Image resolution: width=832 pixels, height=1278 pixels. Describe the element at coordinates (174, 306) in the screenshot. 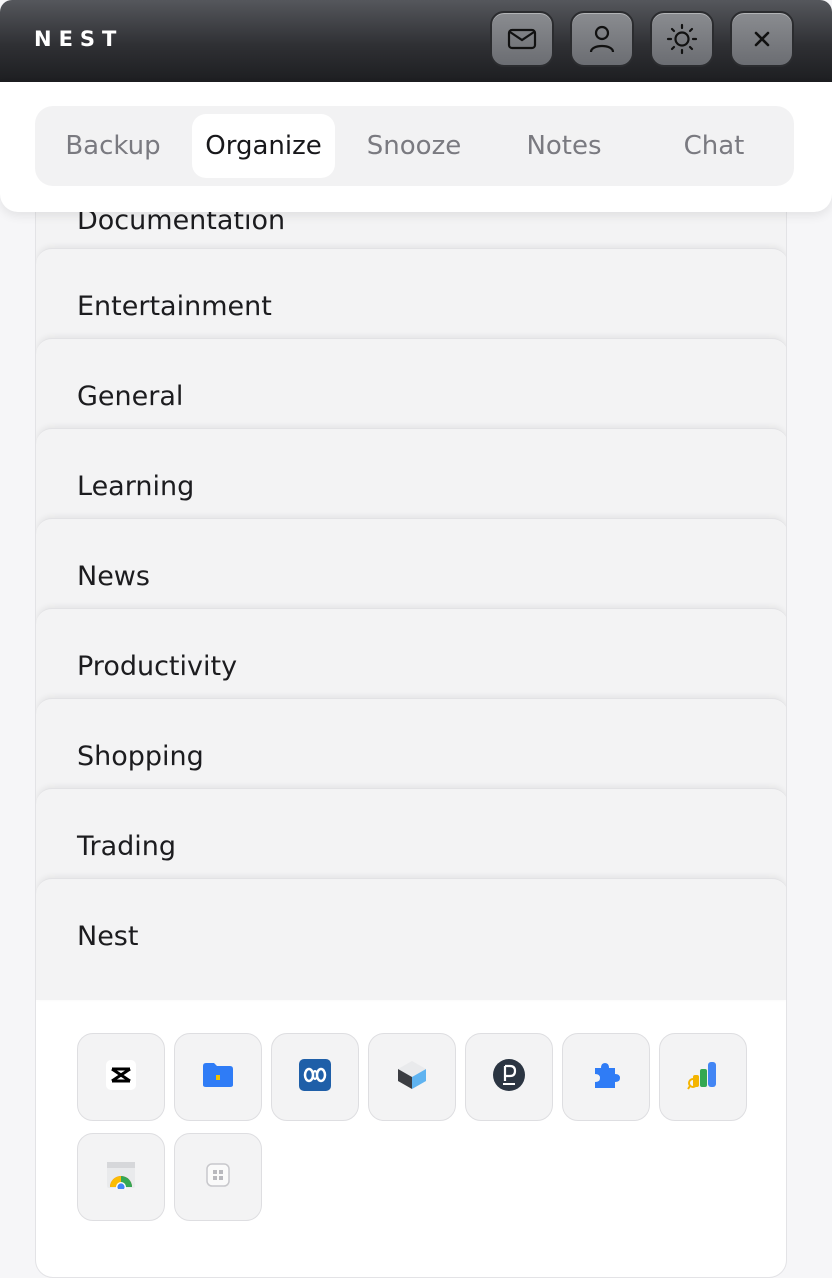

I see `category-label: Entertainment` at that location.